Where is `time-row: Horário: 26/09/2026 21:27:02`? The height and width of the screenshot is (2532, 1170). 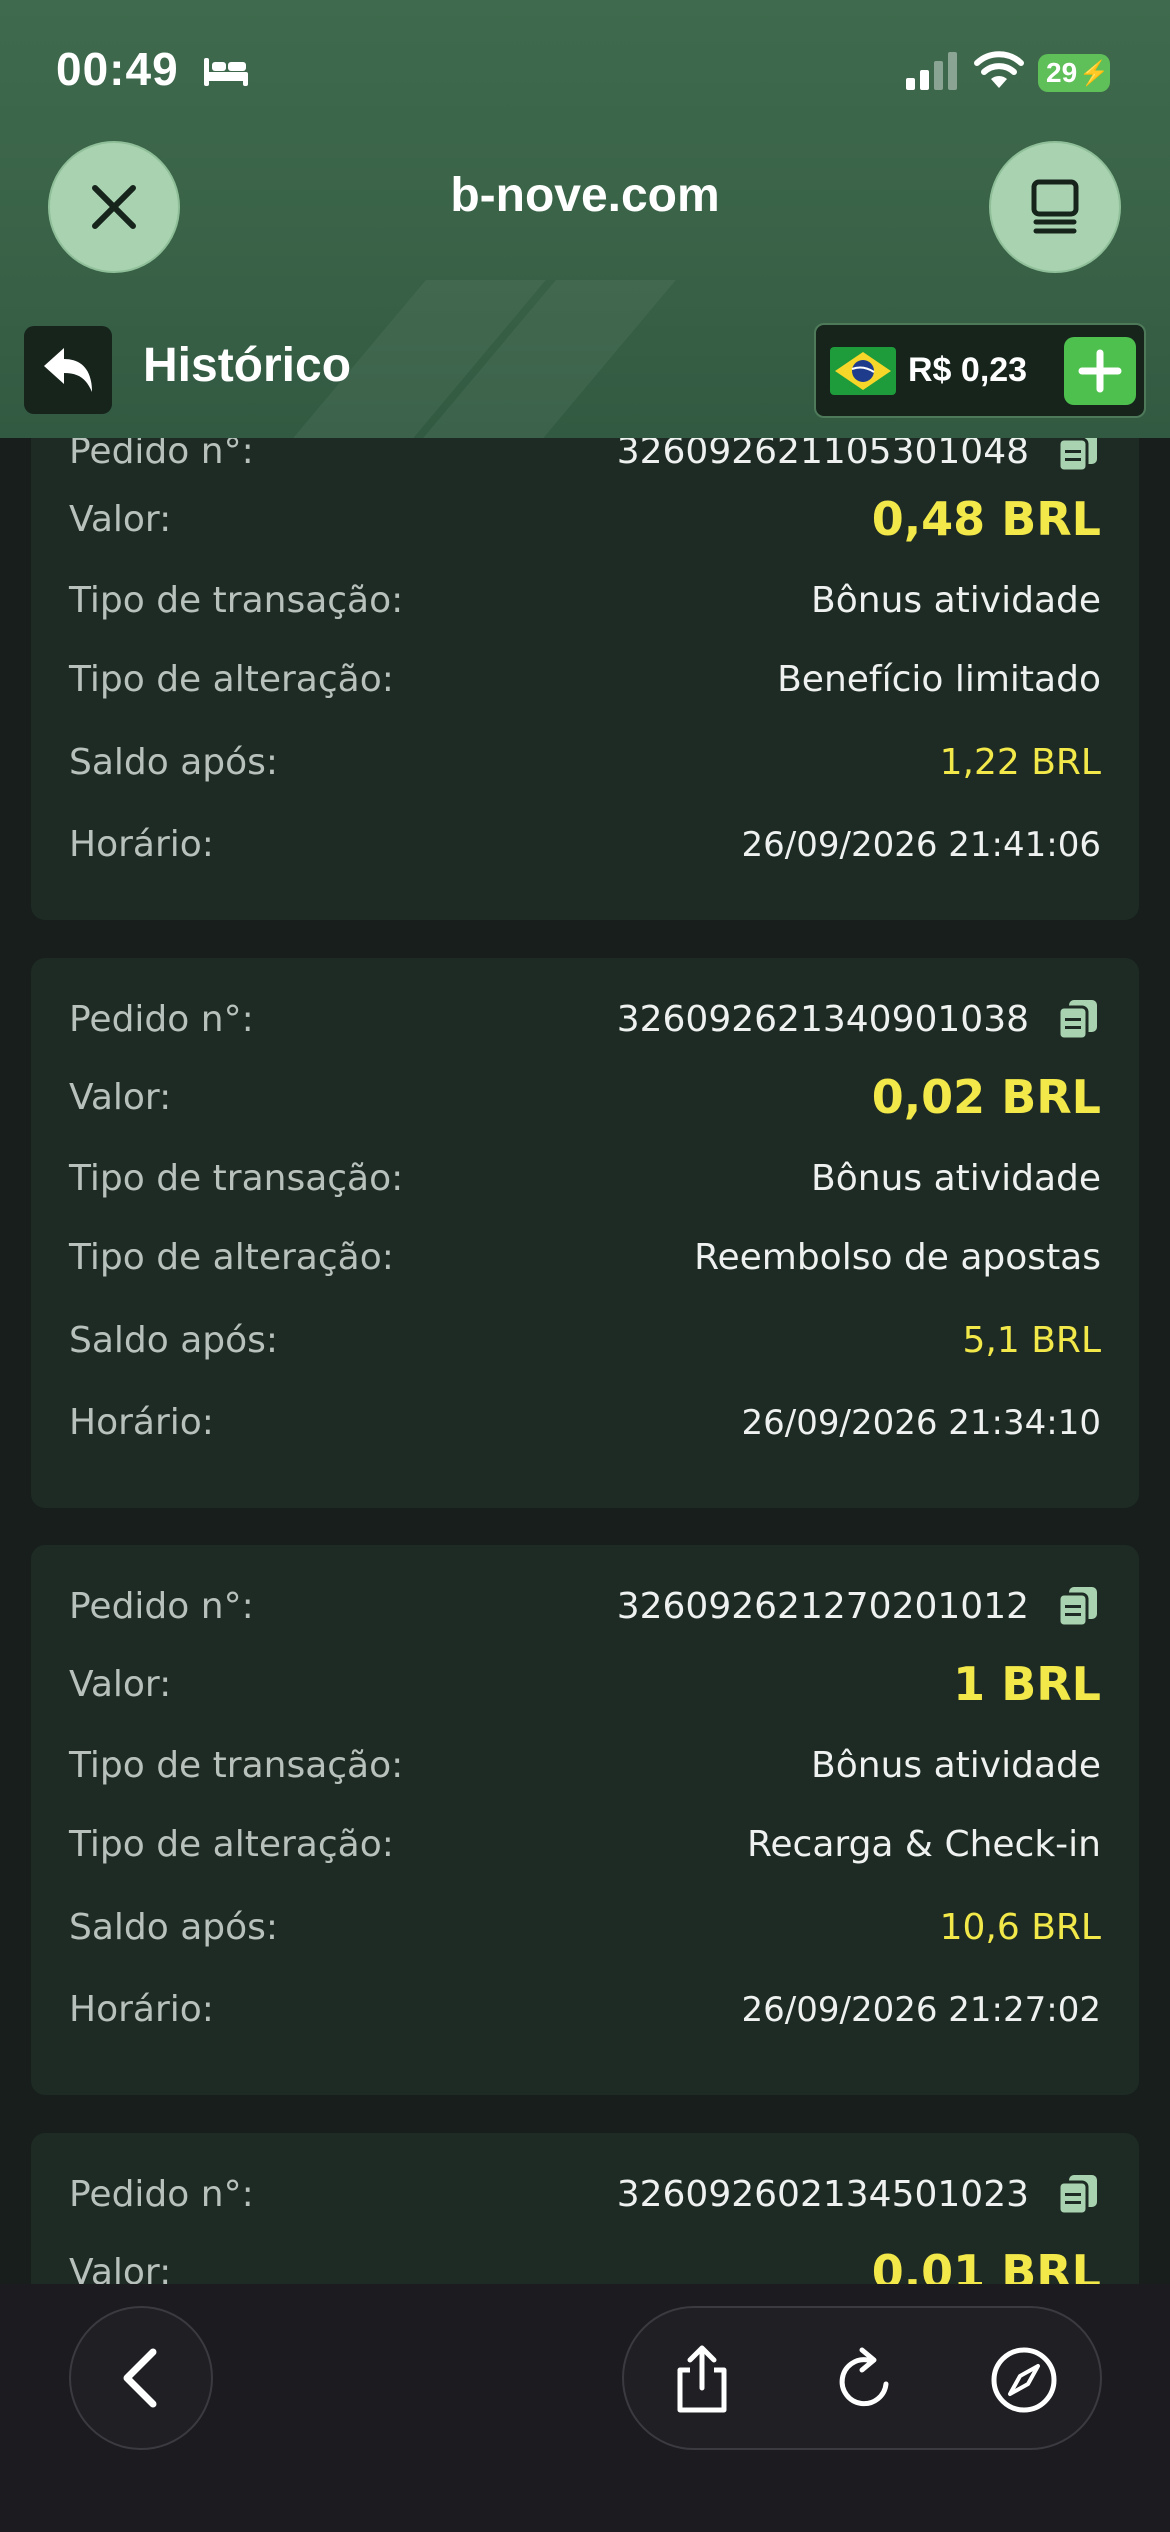
time-row: Horário: 26/09/2026 21:27:02 is located at coordinates (585, 2009).